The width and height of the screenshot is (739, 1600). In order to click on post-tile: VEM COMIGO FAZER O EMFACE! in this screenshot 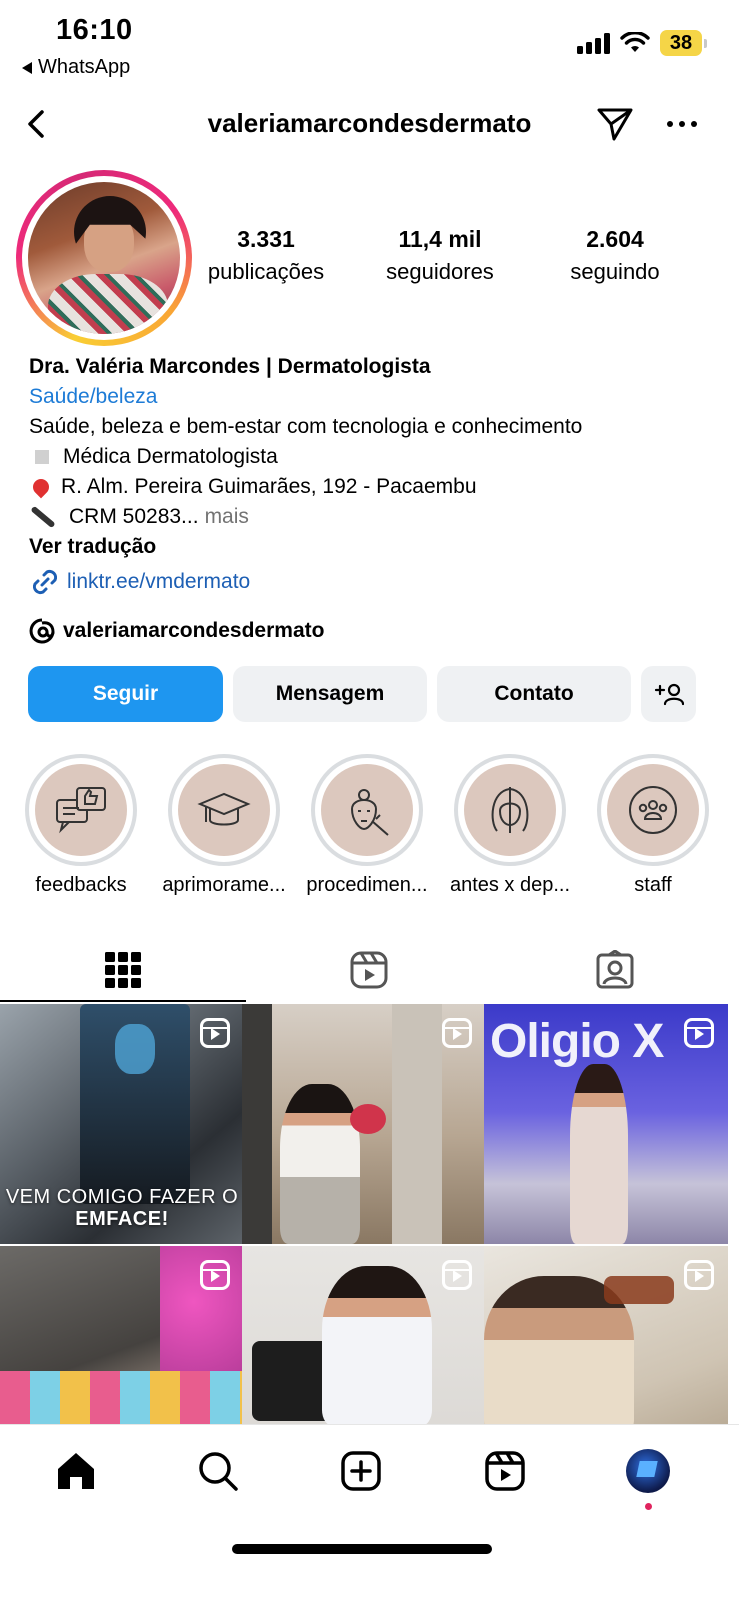, I will do `click(122, 1124)`.